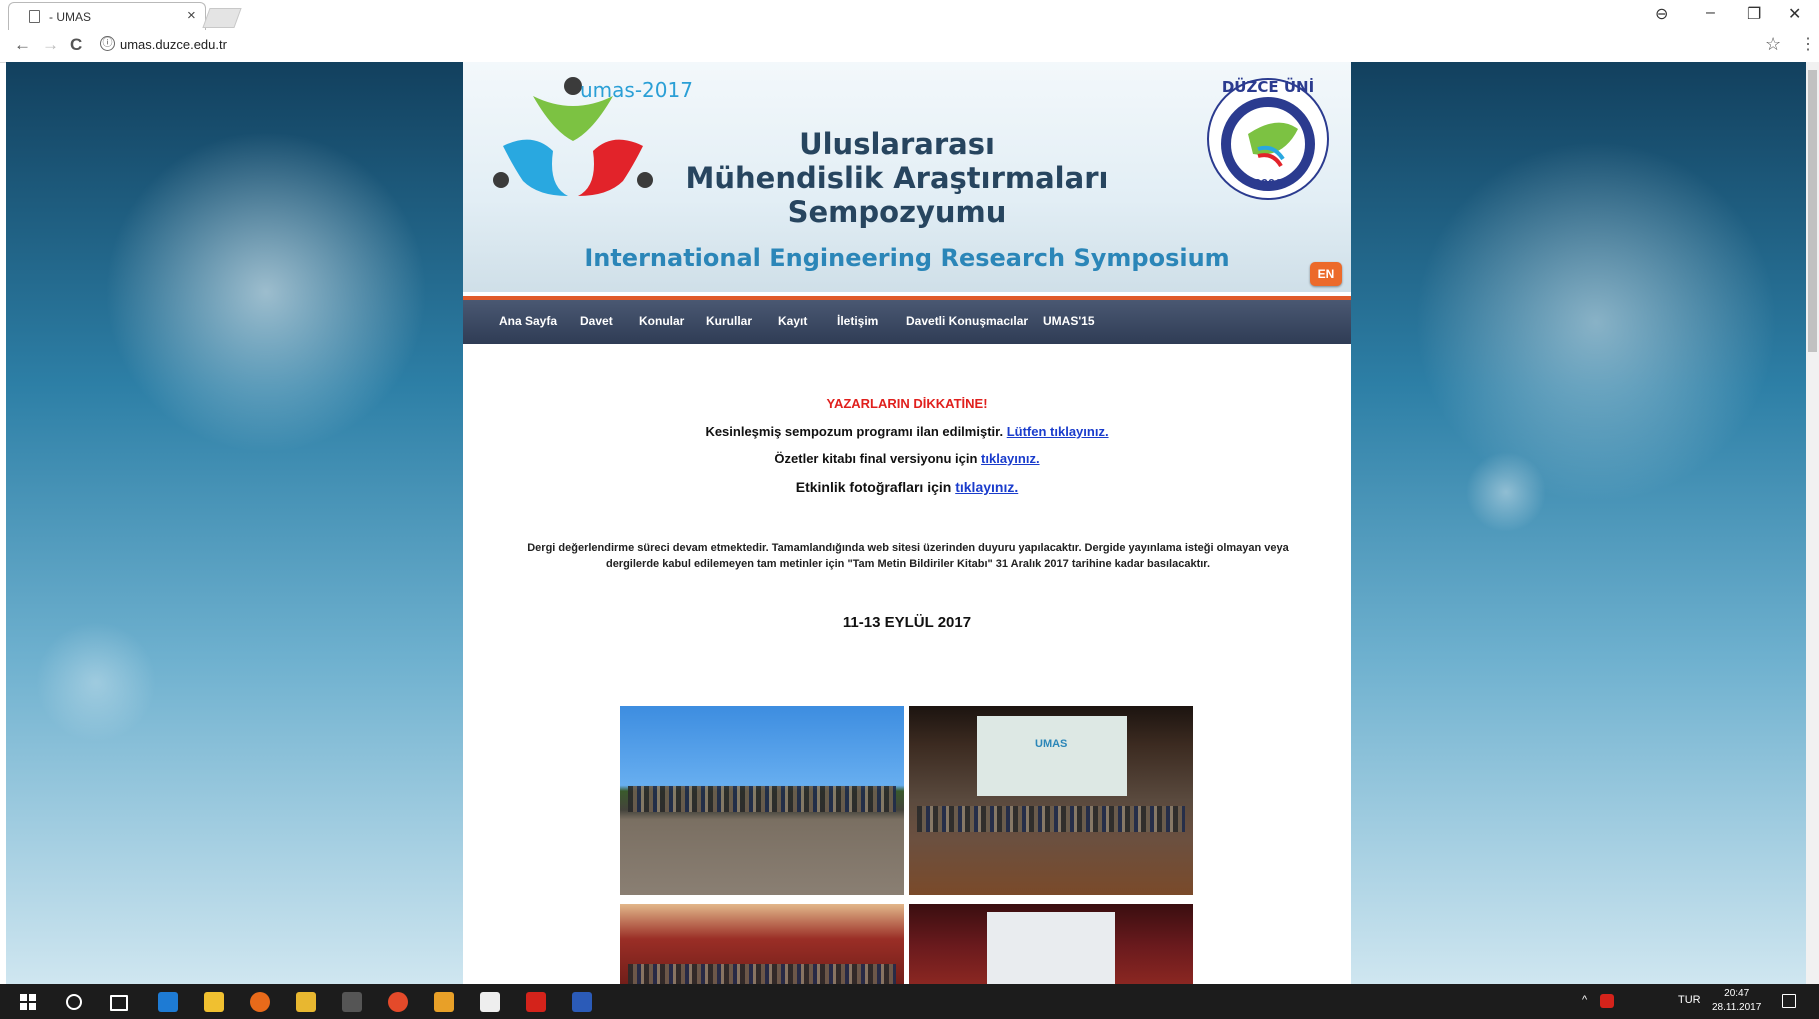  I want to click on tab-title: - UMAS, so click(70, 17).